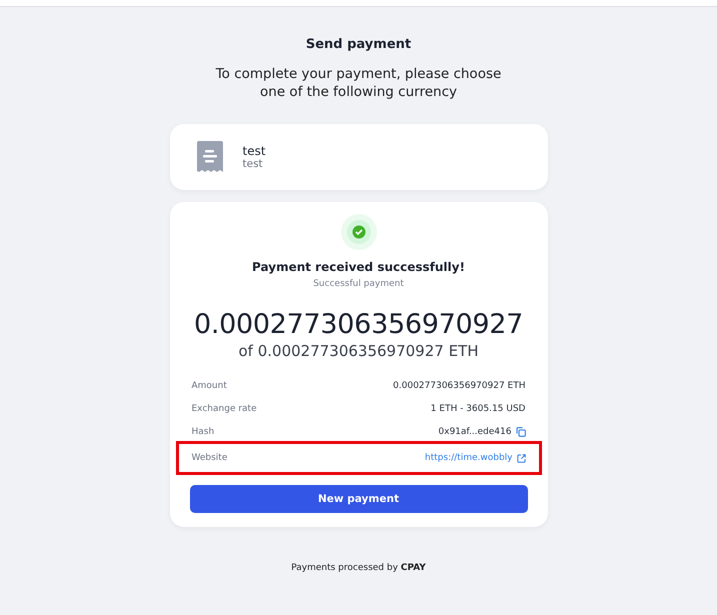 The width and height of the screenshot is (717, 615). I want to click on detail-value: 1 ETH - 3605.15 USD, so click(478, 409).